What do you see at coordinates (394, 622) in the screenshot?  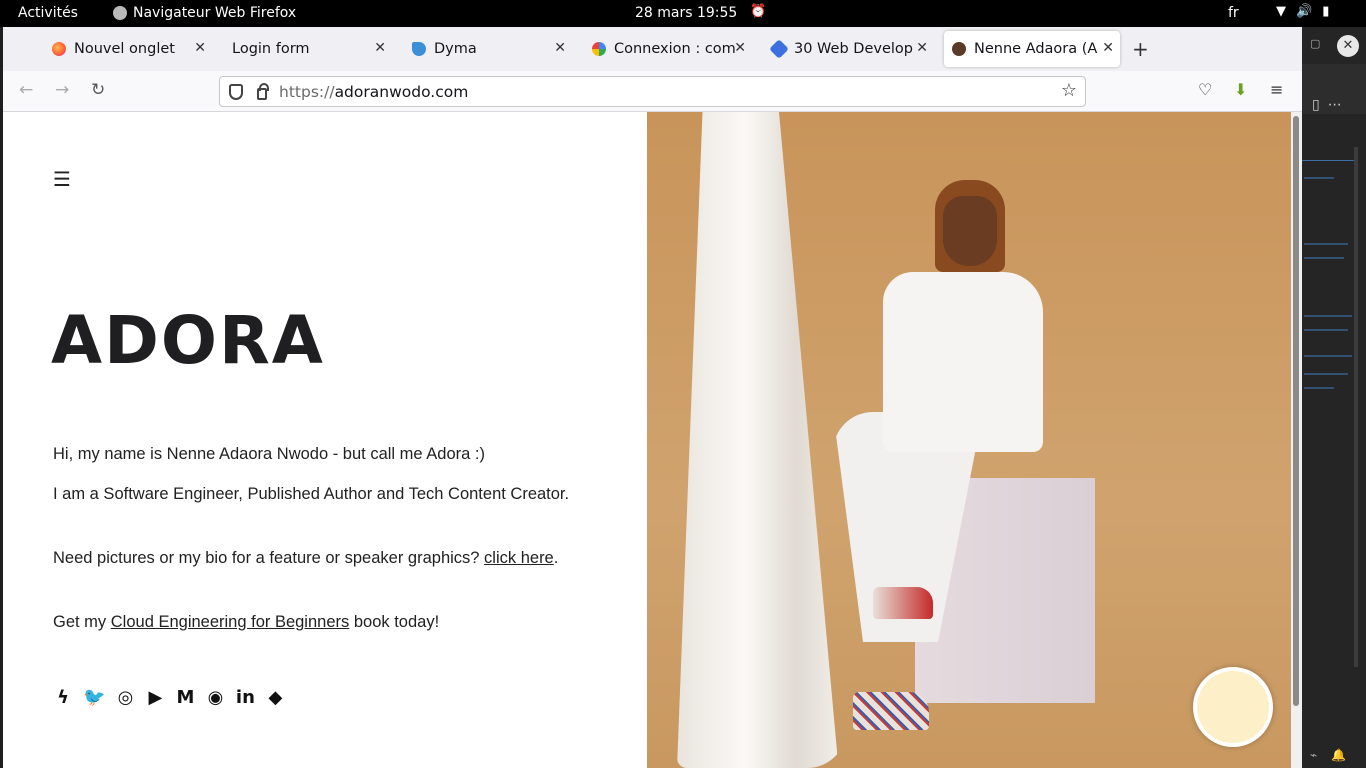 I see `book-suffix: book today!` at bounding box center [394, 622].